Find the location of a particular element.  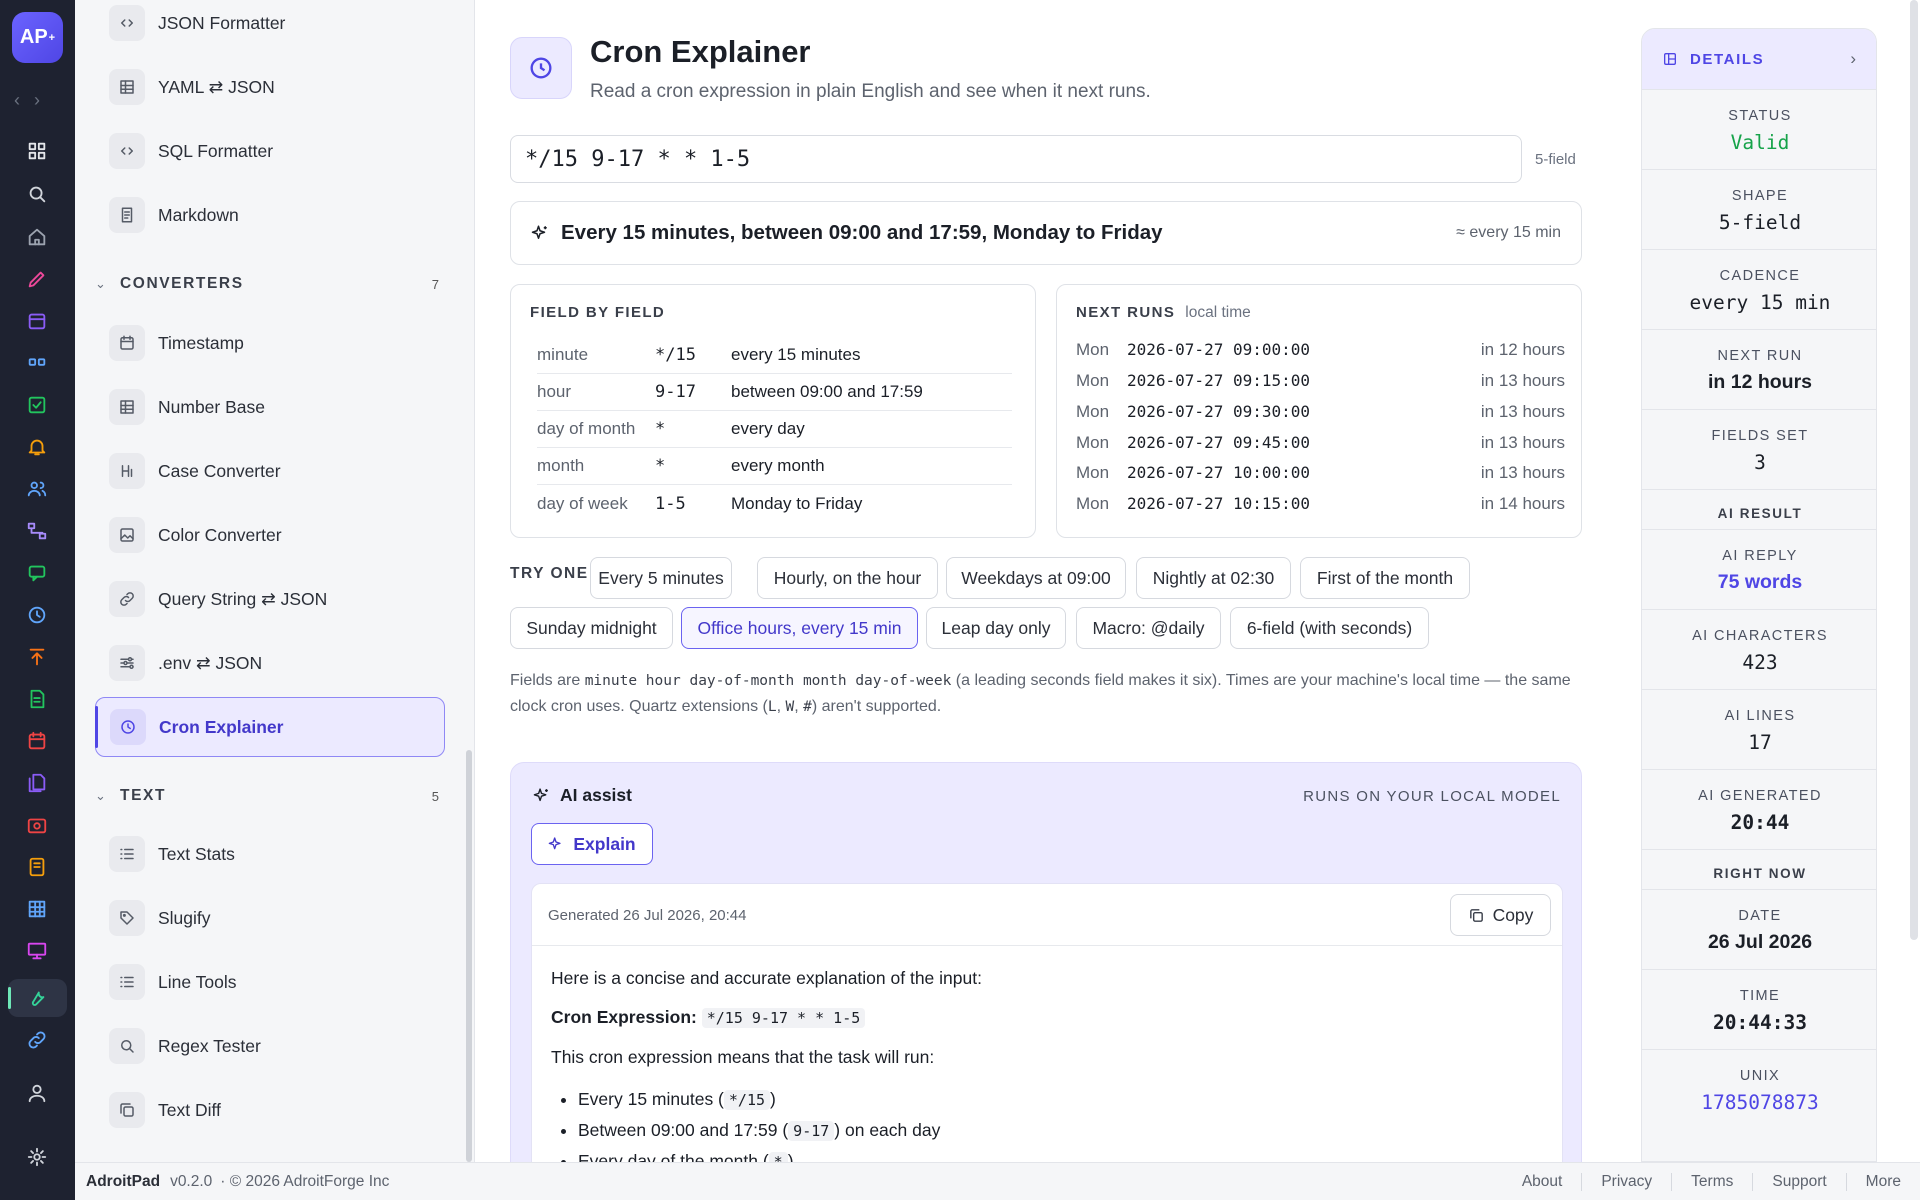

preset-chip: Weekdays at 09:00 is located at coordinates (1036, 578).